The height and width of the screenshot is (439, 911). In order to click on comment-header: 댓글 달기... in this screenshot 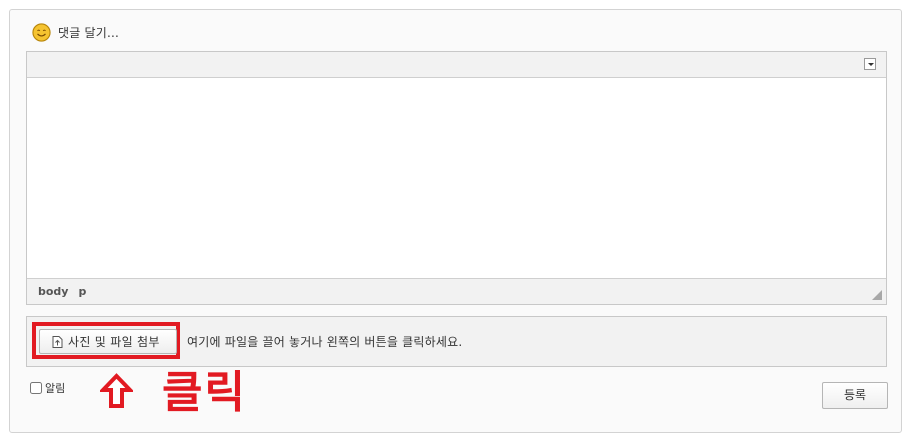, I will do `click(75, 32)`.